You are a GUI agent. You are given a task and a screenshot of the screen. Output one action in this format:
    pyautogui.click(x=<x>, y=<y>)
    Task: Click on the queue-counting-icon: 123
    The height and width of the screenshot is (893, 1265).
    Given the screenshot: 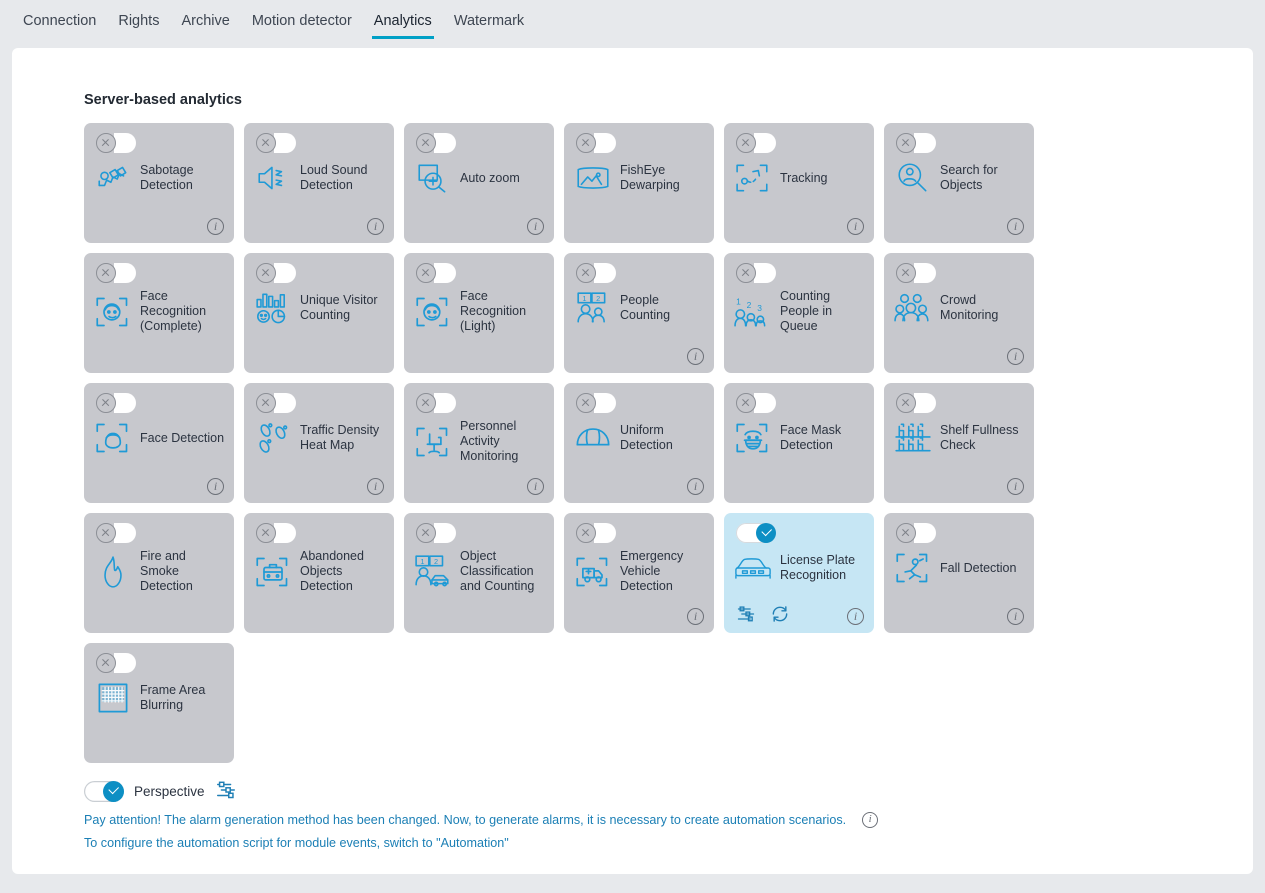 What is the action you would take?
    pyautogui.click(x=753, y=312)
    